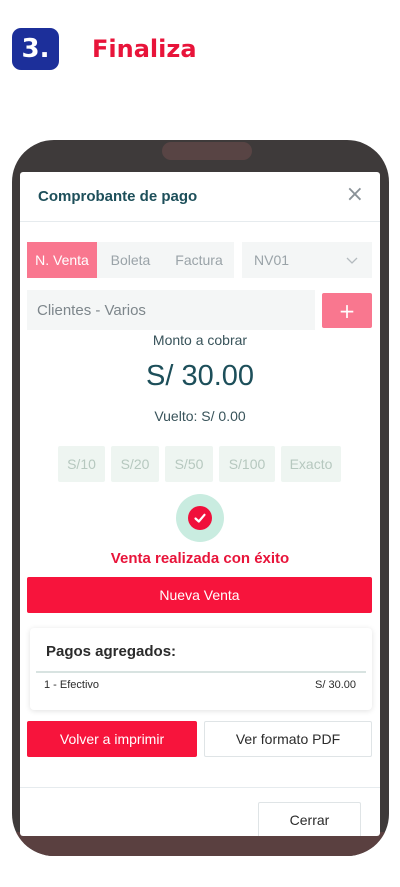 This screenshot has height=887, width=400. What do you see at coordinates (189, 464) in the screenshot?
I see `quick-amount-50-button: S/50` at bounding box center [189, 464].